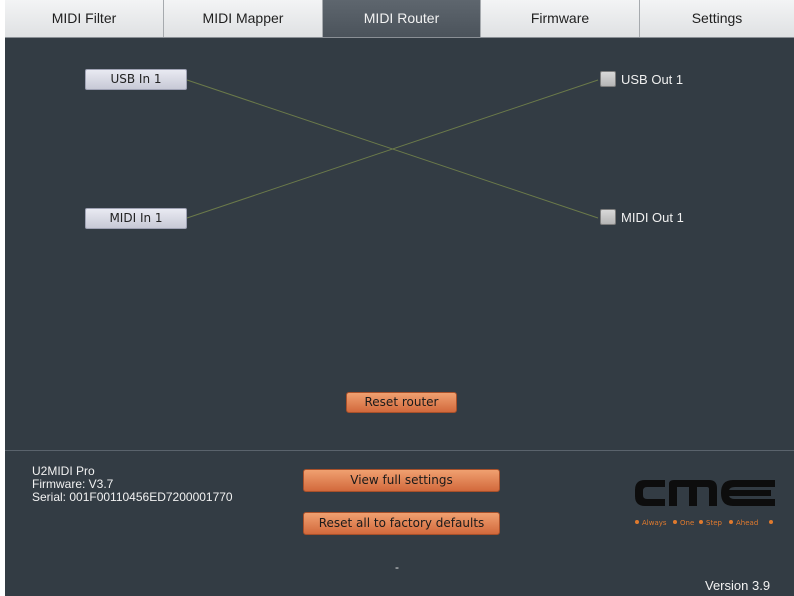 This screenshot has height=596, width=794. What do you see at coordinates (397, 567) in the screenshot?
I see `status-text: -` at bounding box center [397, 567].